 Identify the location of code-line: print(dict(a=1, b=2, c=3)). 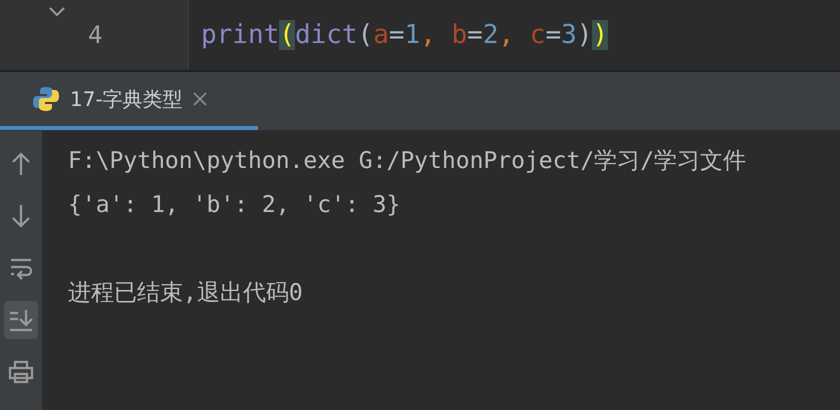
(405, 35).